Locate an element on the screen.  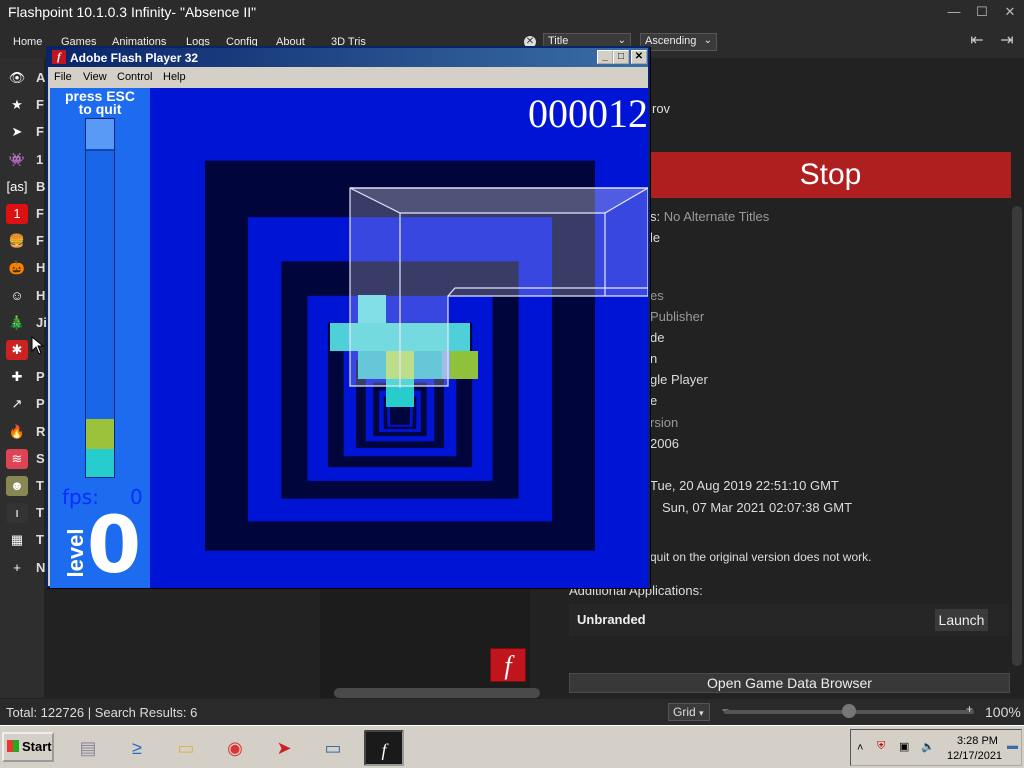
total-count: Total: 122726 is located at coordinates (45, 712).